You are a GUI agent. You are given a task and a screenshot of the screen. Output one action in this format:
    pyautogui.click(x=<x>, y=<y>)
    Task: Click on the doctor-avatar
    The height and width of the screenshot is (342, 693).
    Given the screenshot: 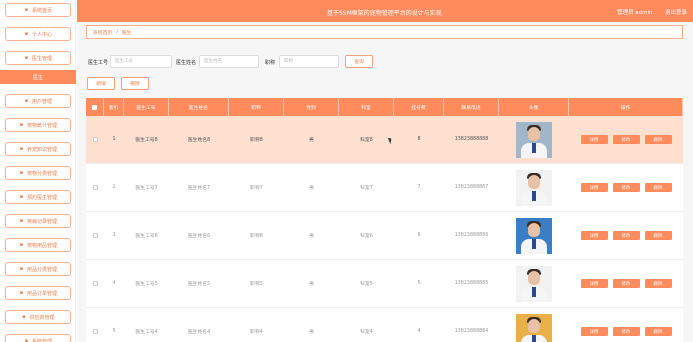 What is the action you would take?
    pyautogui.click(x=534, y=327)
    